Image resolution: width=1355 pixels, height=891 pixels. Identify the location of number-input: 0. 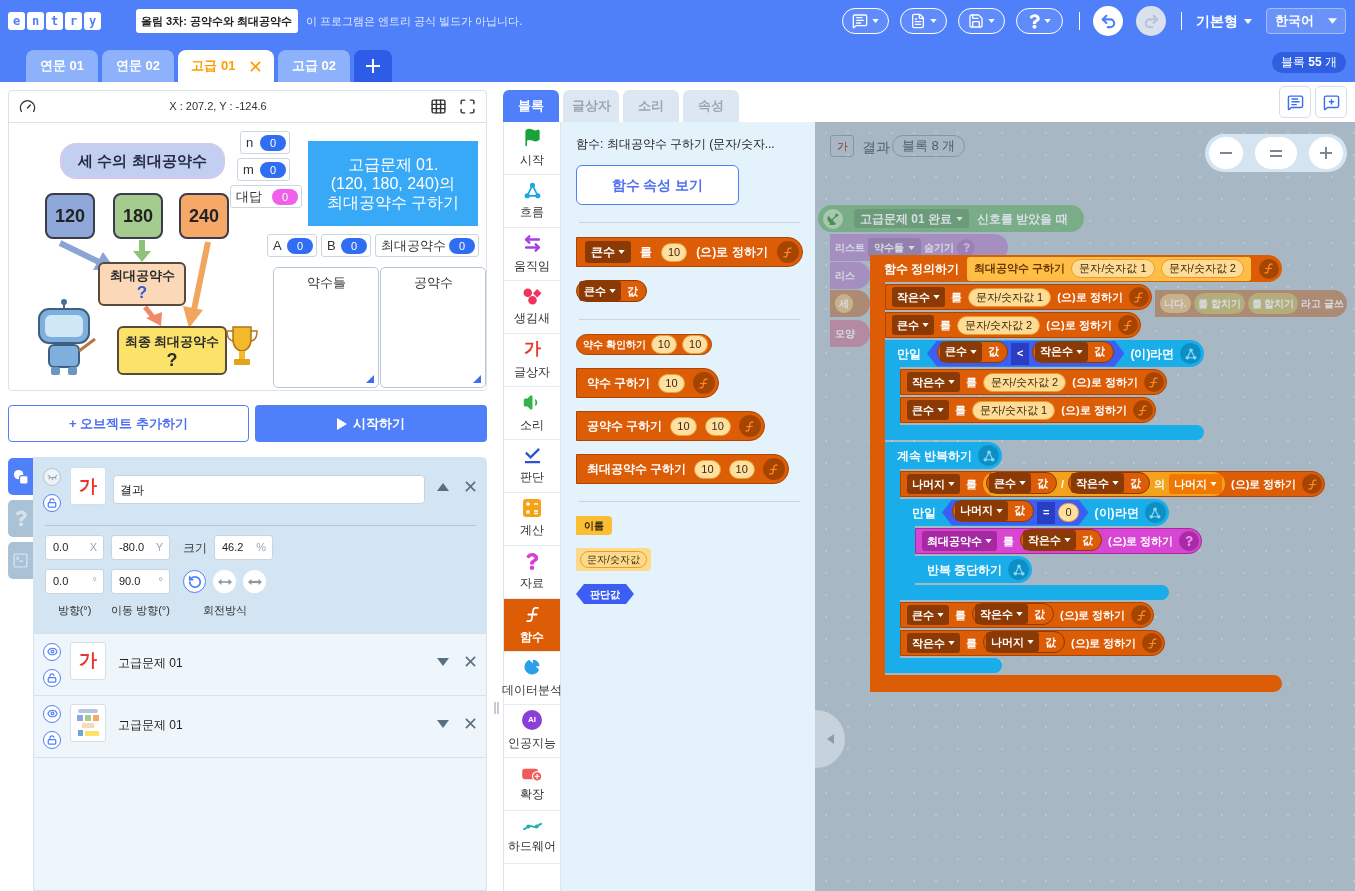
(1068, 512).